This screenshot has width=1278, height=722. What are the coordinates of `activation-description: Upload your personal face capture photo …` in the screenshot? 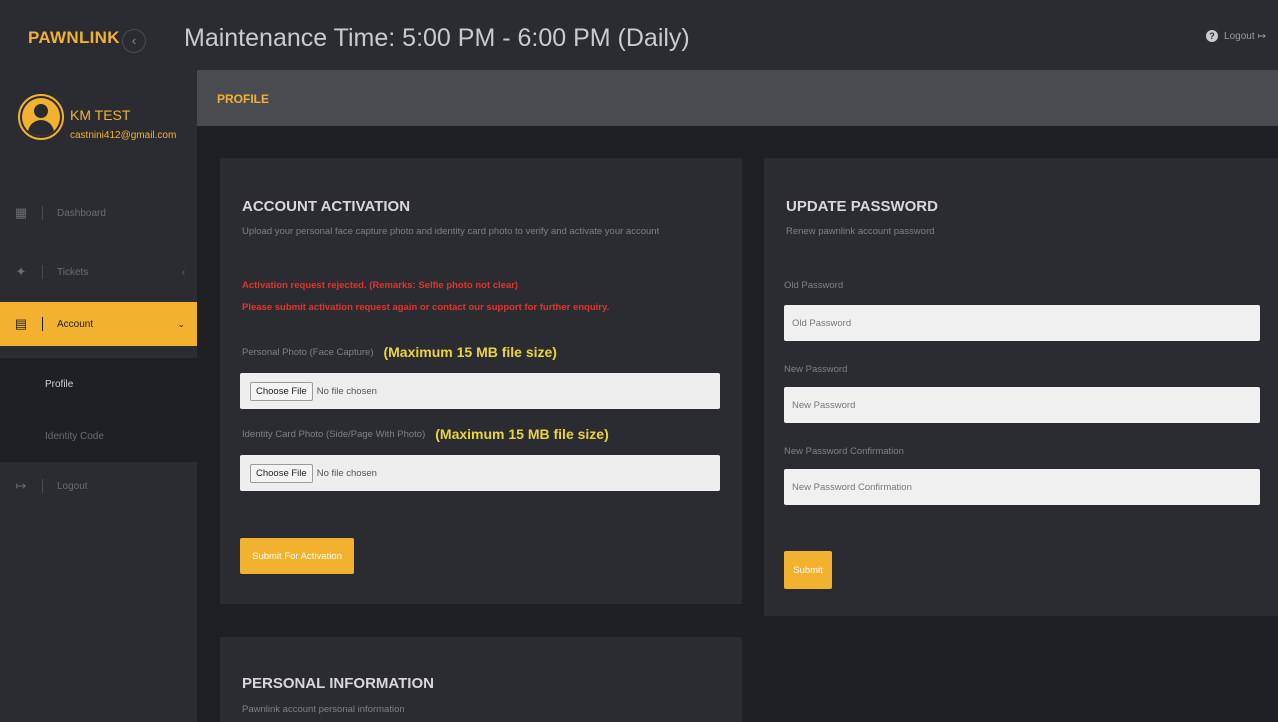 It's located at (451, 231).